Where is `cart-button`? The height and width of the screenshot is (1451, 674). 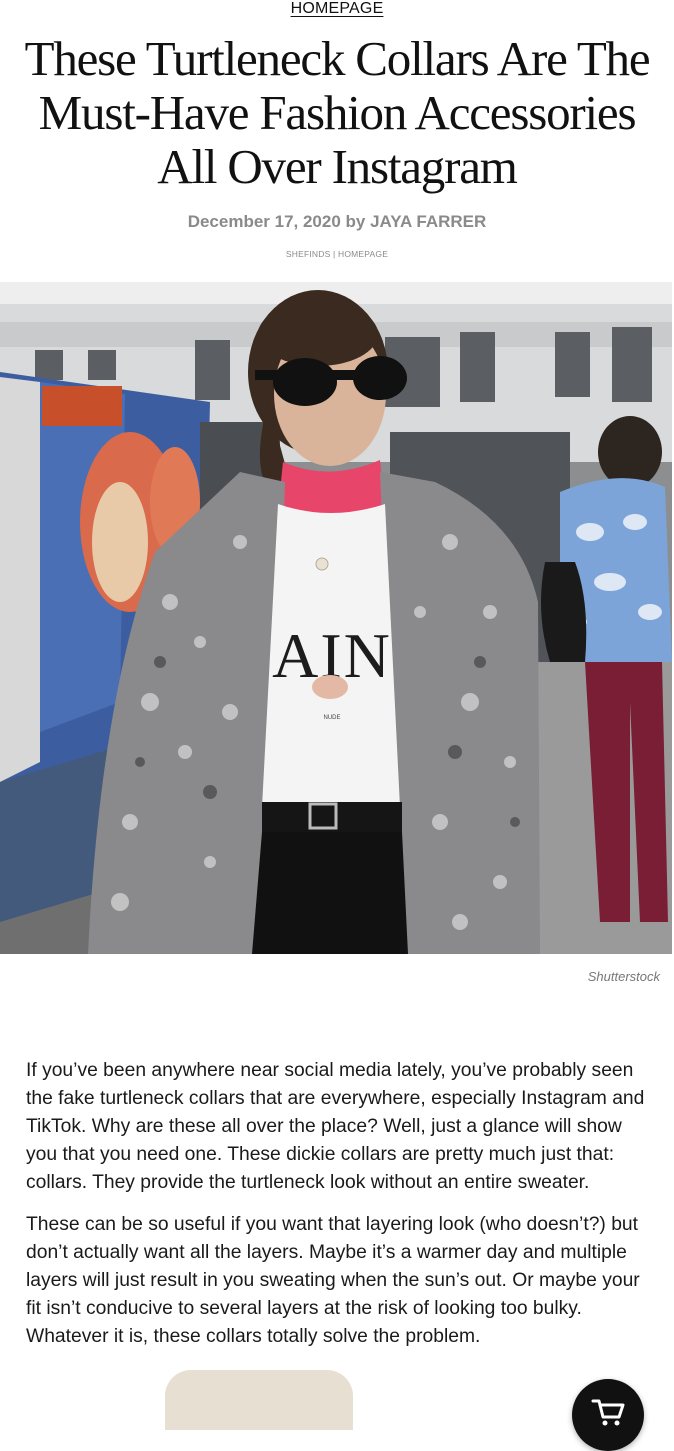 cart-button is located at coordinates (608, 1415).